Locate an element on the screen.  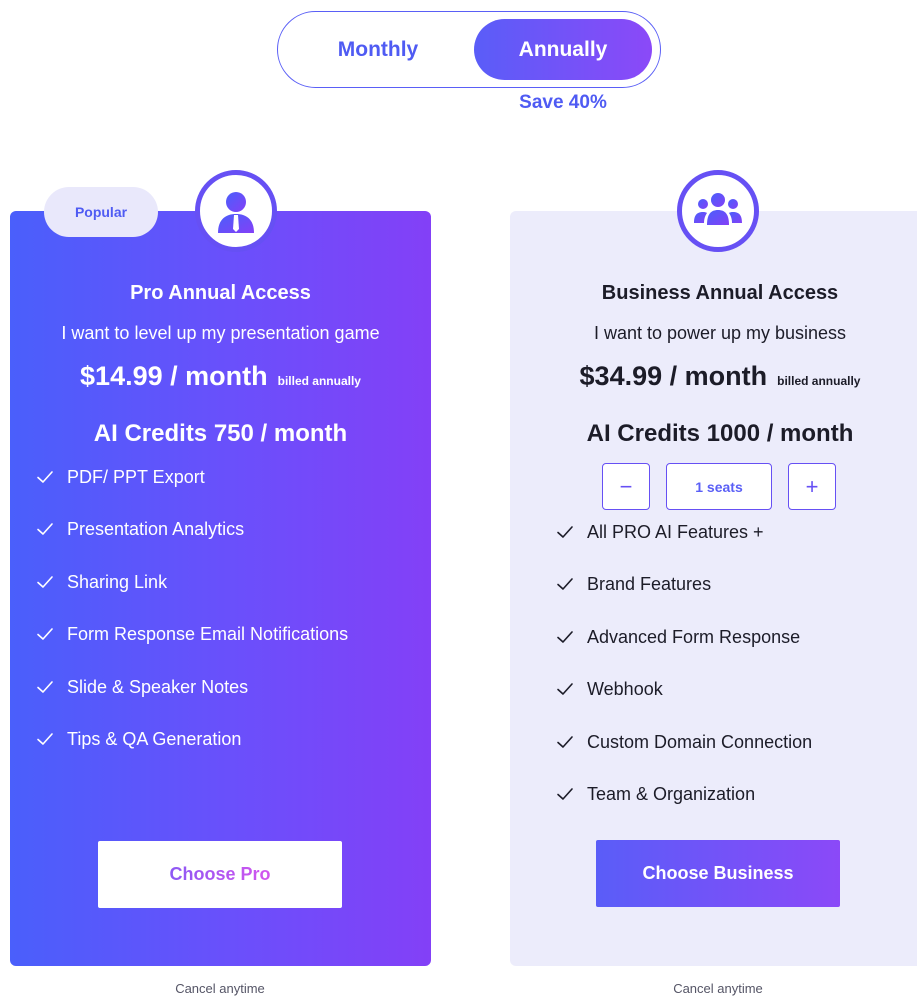
feature-label: Brand Features is located at coordinates (649, 584).